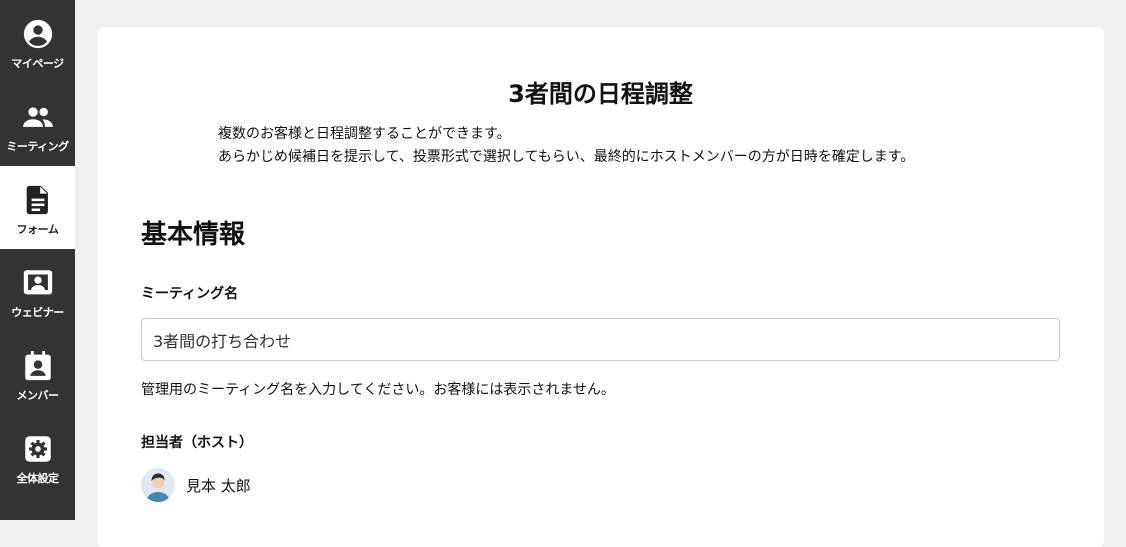 The image size is (1126, 547). I want to click on host-row: 見本 太郎, so click(196, 485).